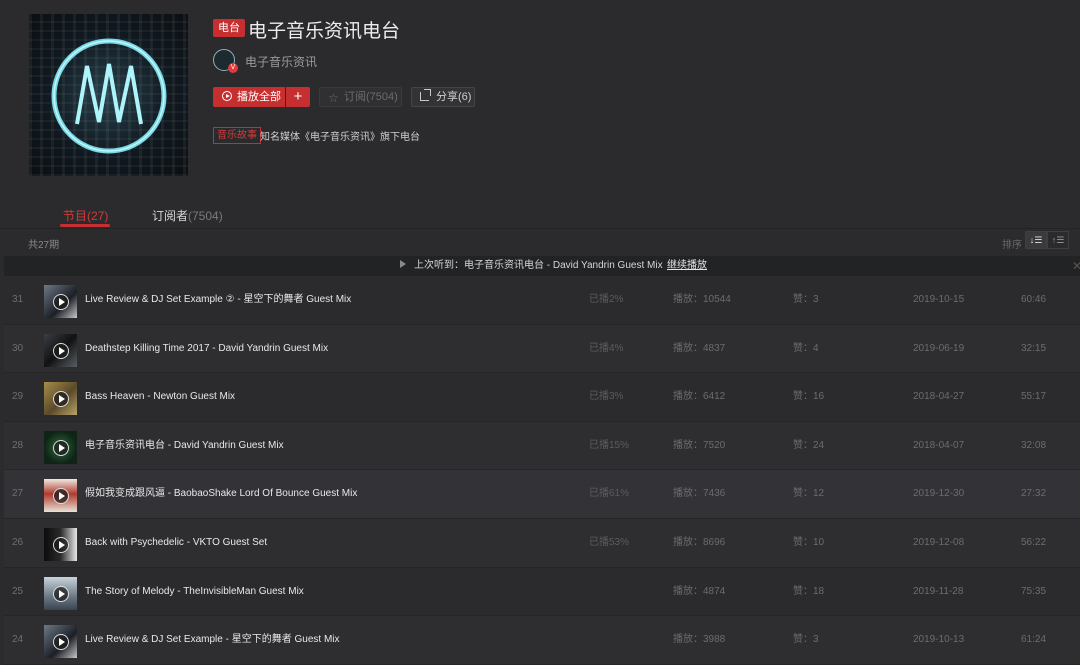  What do you see at coordinates (44, 245) in the screenshot?
I see `episode-count: 共27期` at bounding box center [44, 245].